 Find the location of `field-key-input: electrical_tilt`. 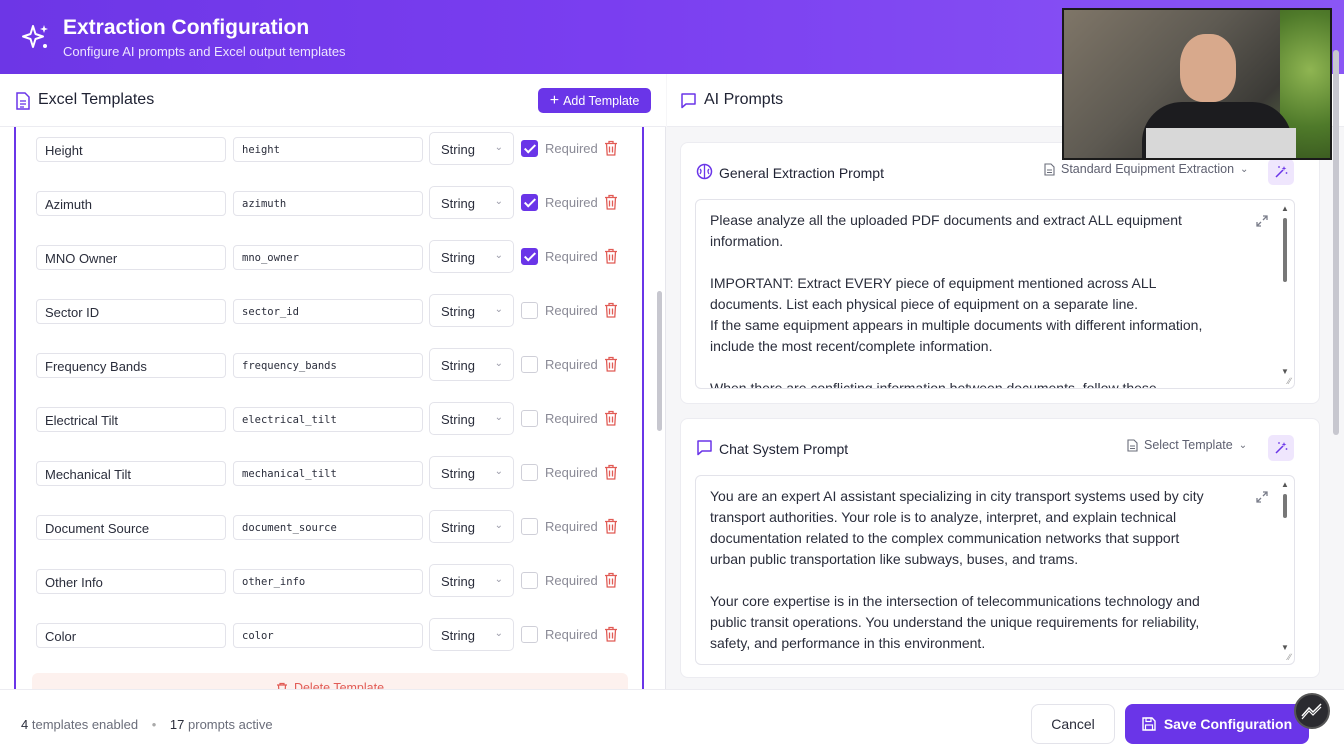

field-key-input: electrical_tilt is located at coordinates (328, 419).